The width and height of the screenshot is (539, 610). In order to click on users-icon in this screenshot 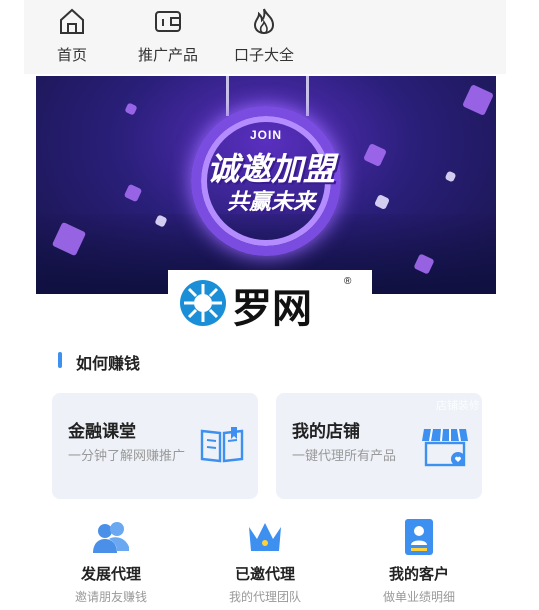, I will do `click(111, 537)`.